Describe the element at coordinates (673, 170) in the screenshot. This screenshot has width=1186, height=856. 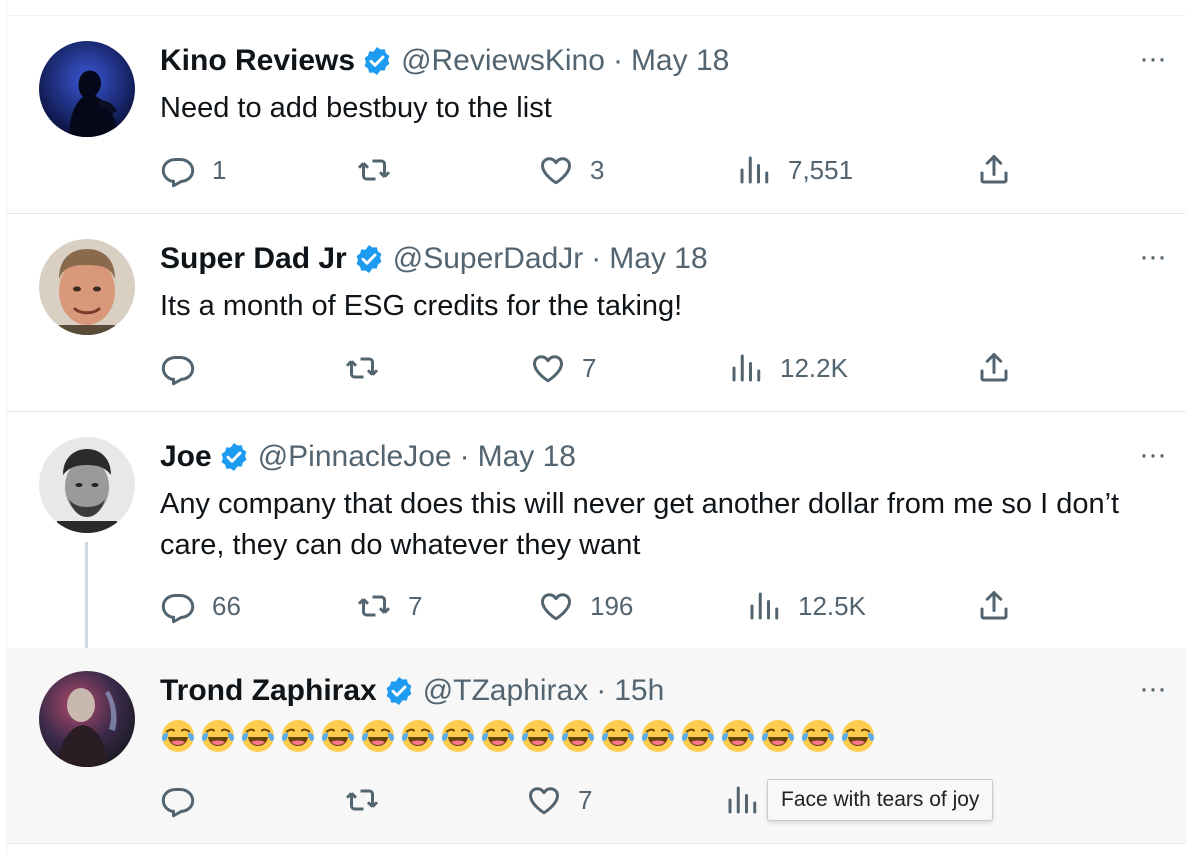
I see `action-bar: 1 3 7,551` at that location.